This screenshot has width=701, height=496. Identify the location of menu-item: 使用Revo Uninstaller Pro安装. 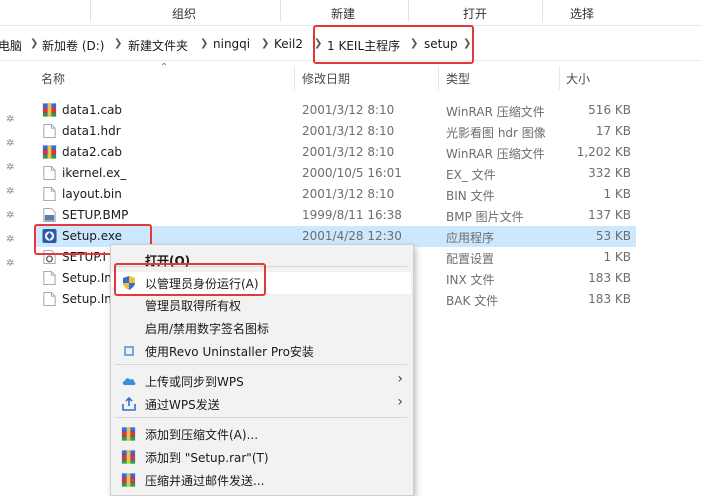
(261, 351).